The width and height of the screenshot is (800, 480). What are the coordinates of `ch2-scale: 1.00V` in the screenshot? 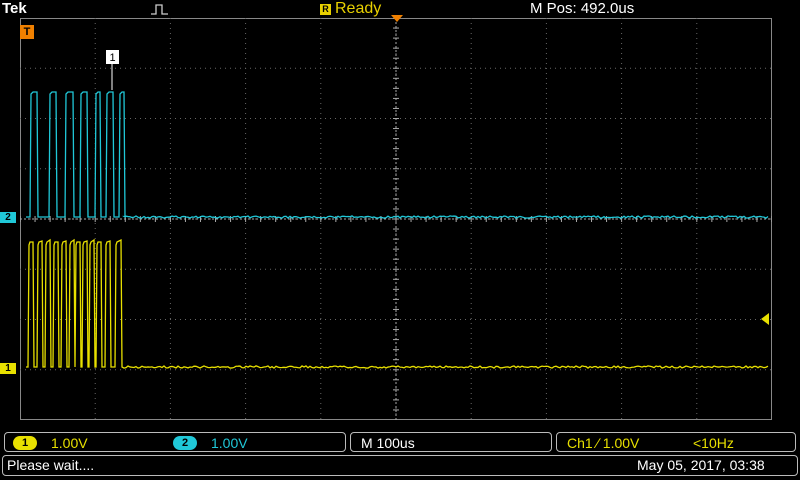 It's located at (229, 443).